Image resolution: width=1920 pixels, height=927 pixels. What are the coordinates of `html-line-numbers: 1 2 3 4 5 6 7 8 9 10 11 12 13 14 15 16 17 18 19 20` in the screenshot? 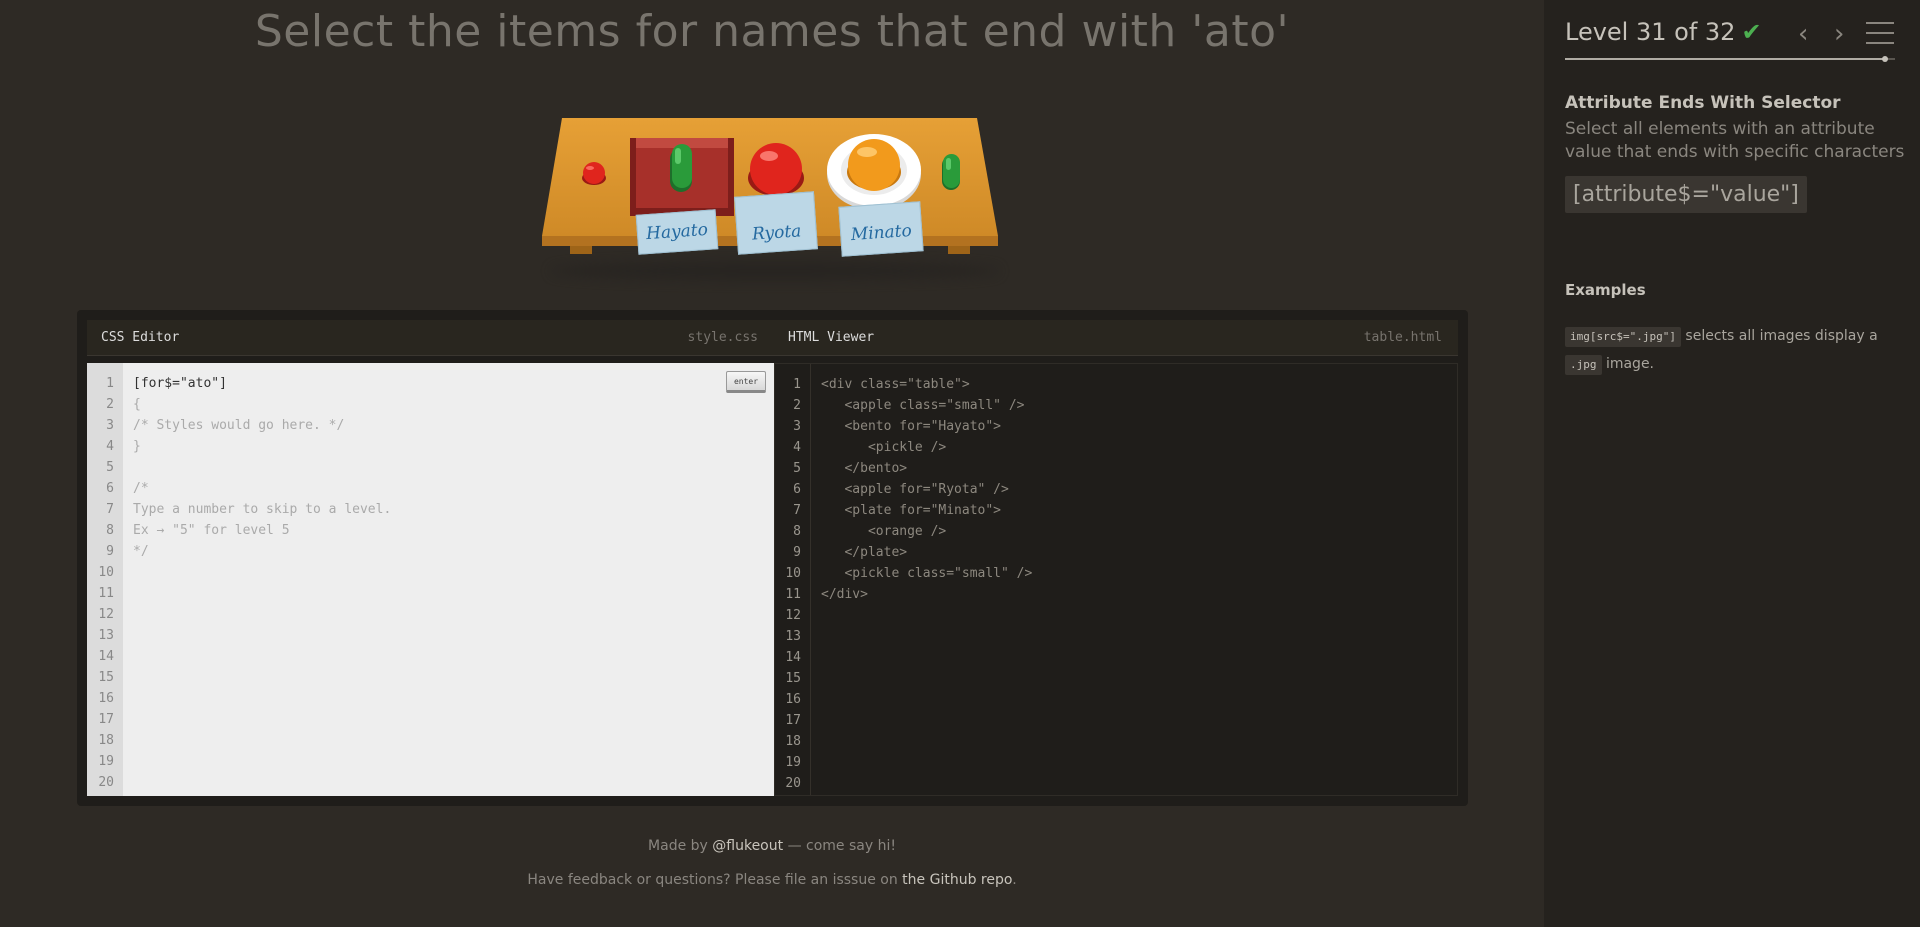 It's located at (793, 579).